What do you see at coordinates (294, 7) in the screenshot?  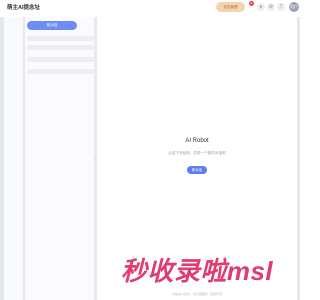 I see `avatar: 用户` at bounding box center [294, 7].